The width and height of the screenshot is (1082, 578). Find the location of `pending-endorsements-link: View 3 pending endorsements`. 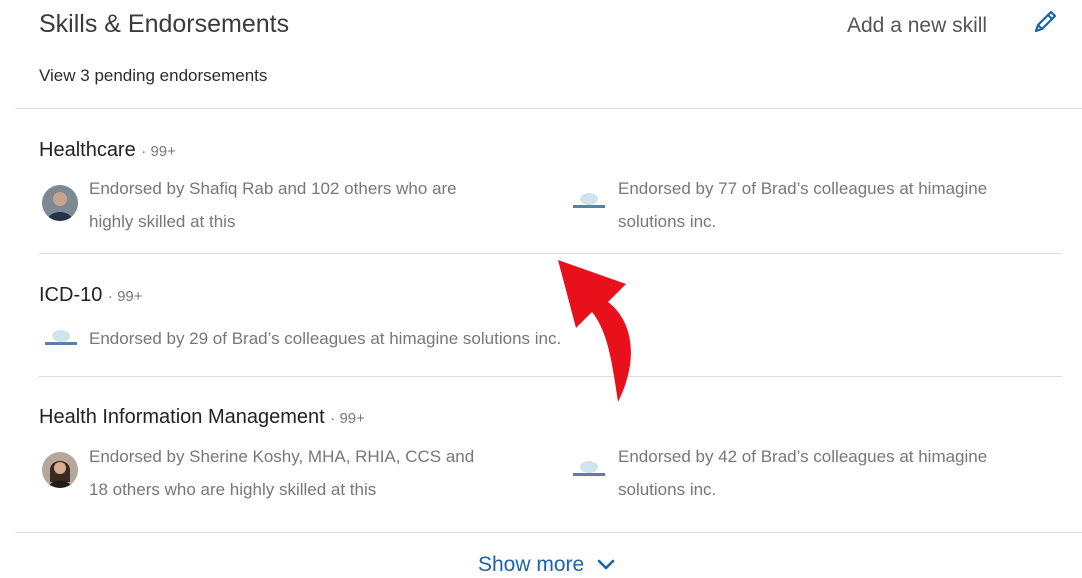

pending-endorsements-link: View 3 pending endorsements is located at coordinates (153, 76).